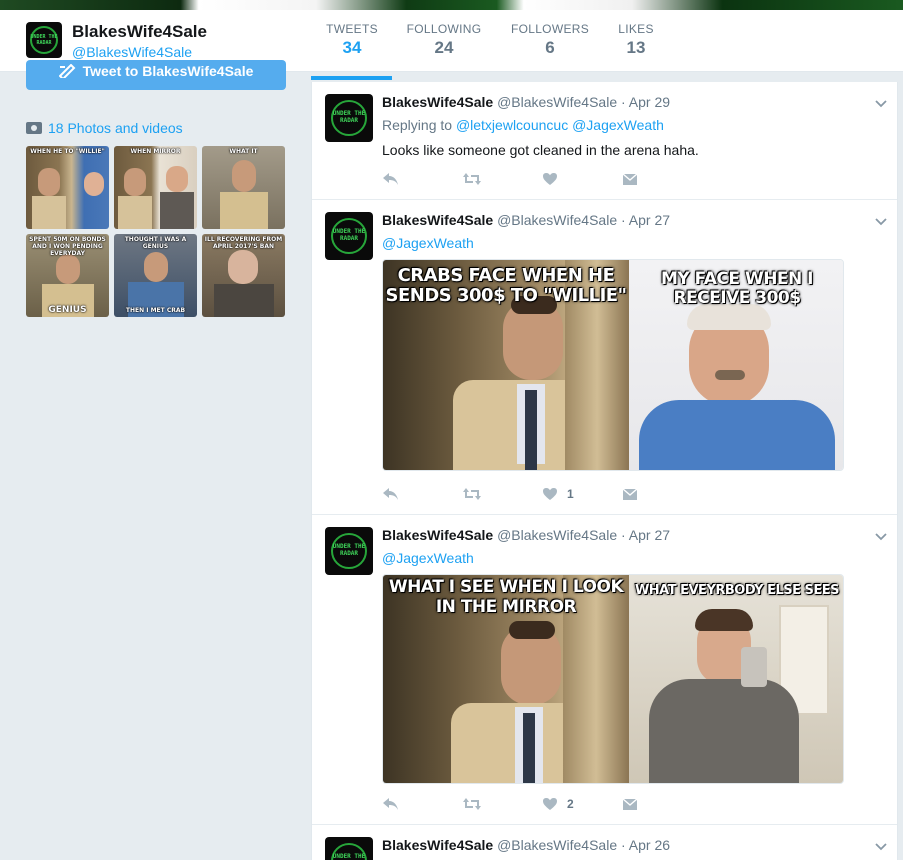 This screenshot has height=860, width=903. I want to click on like-button: 2, so click(558, 804).